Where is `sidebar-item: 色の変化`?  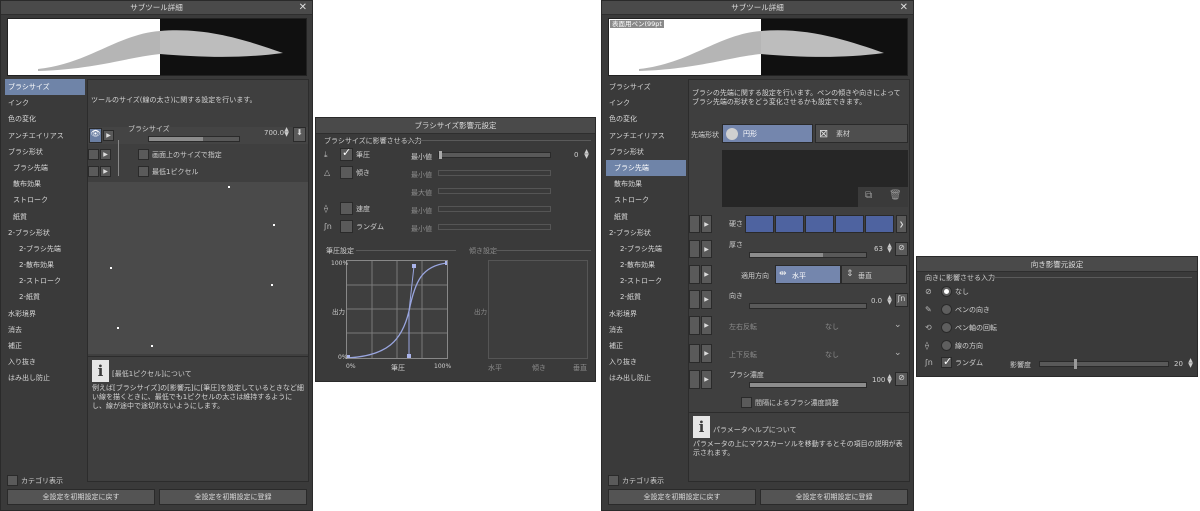
sidebar-item: 色の変化 is located at coordinates (45, 119).